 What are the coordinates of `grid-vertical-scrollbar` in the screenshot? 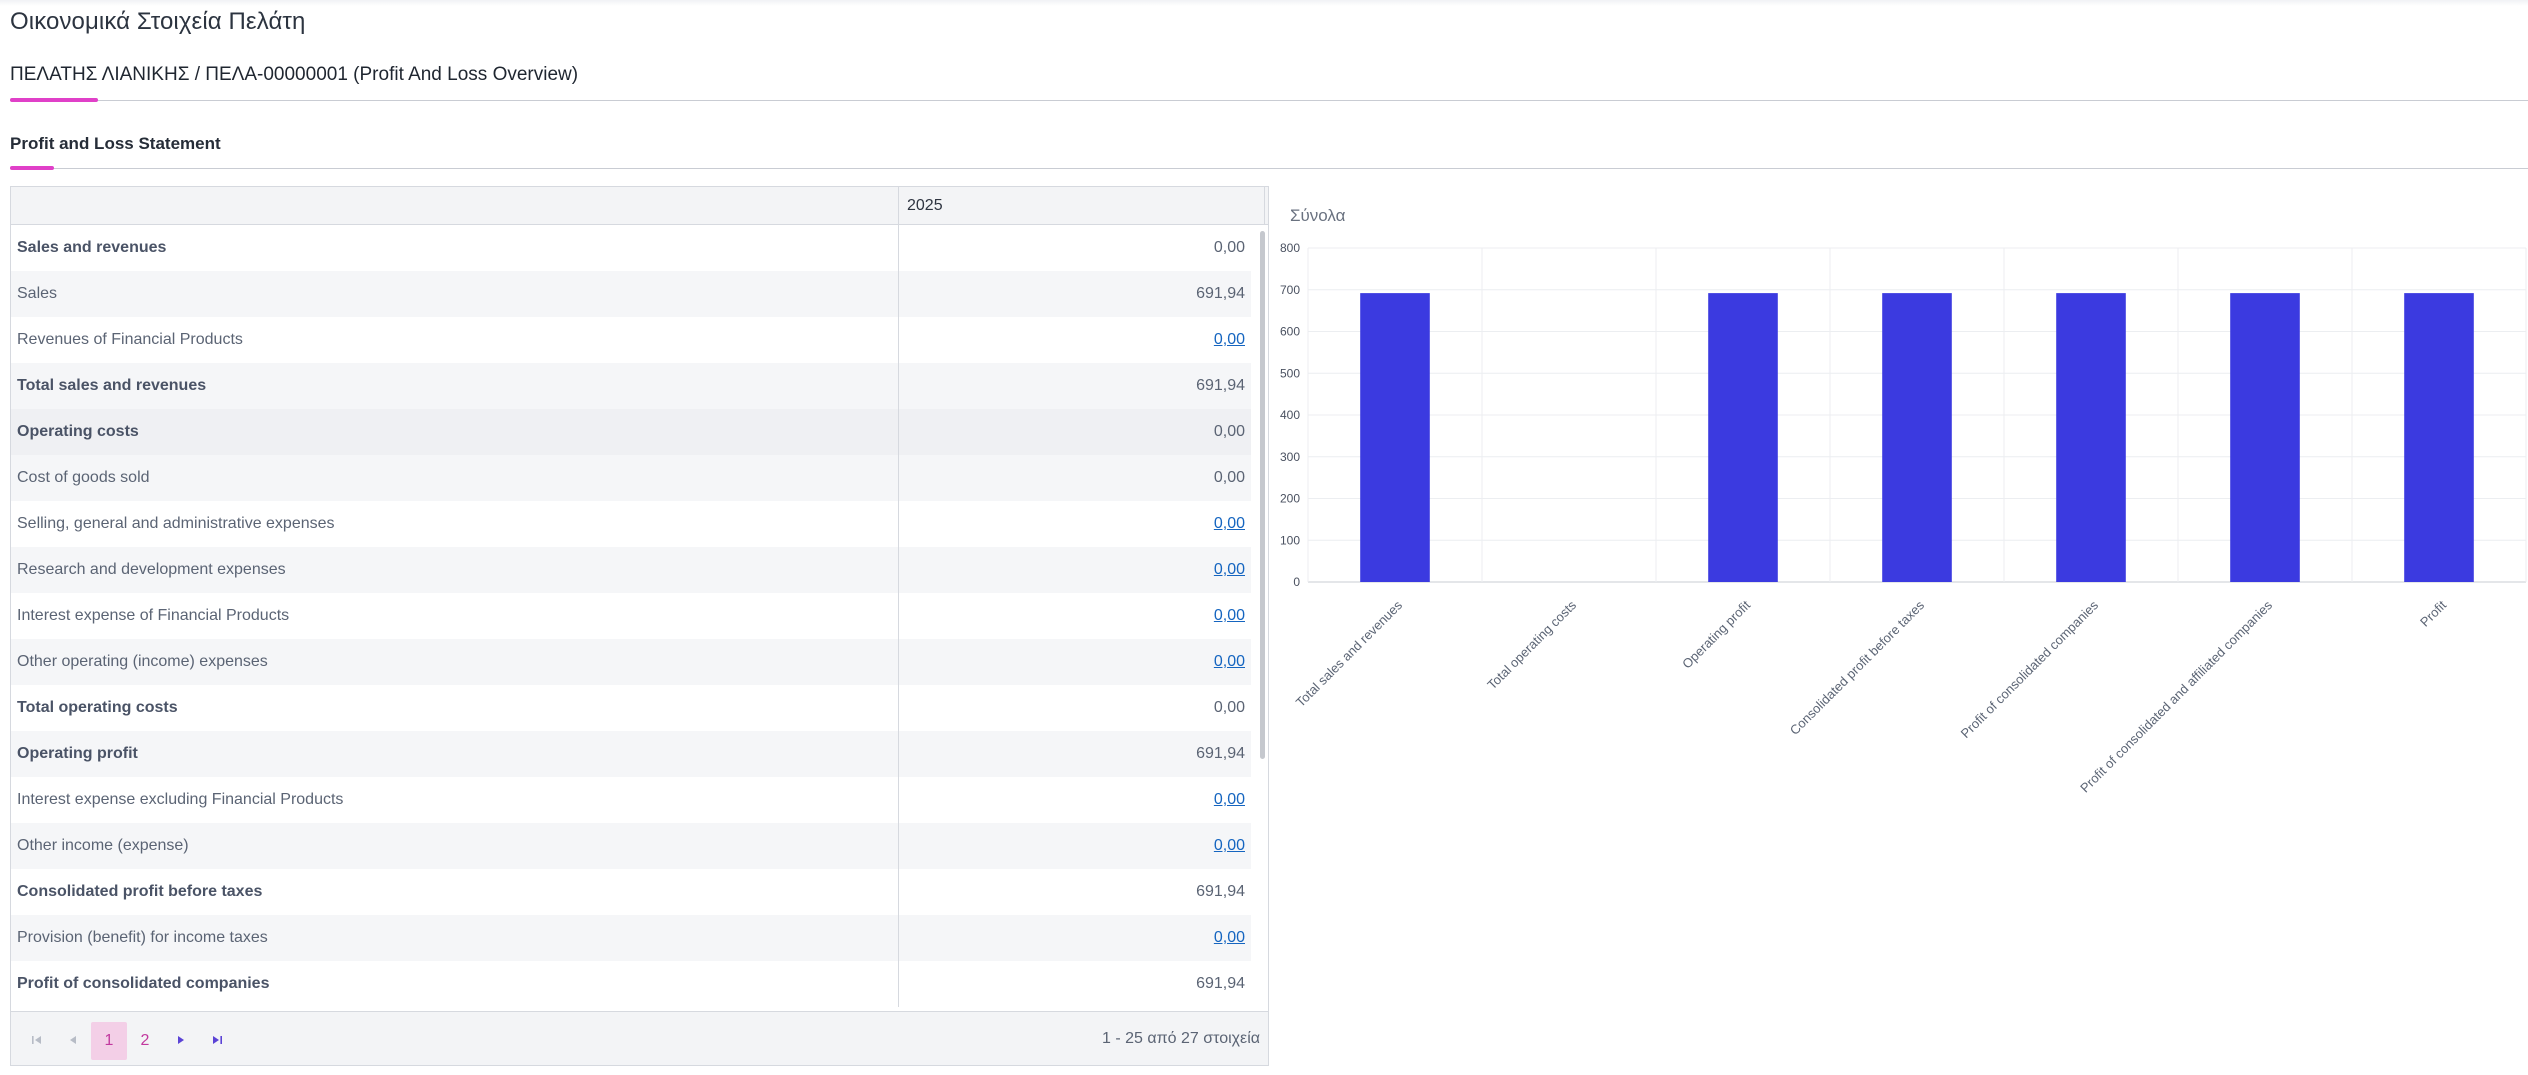 It's located at (1262, 495).